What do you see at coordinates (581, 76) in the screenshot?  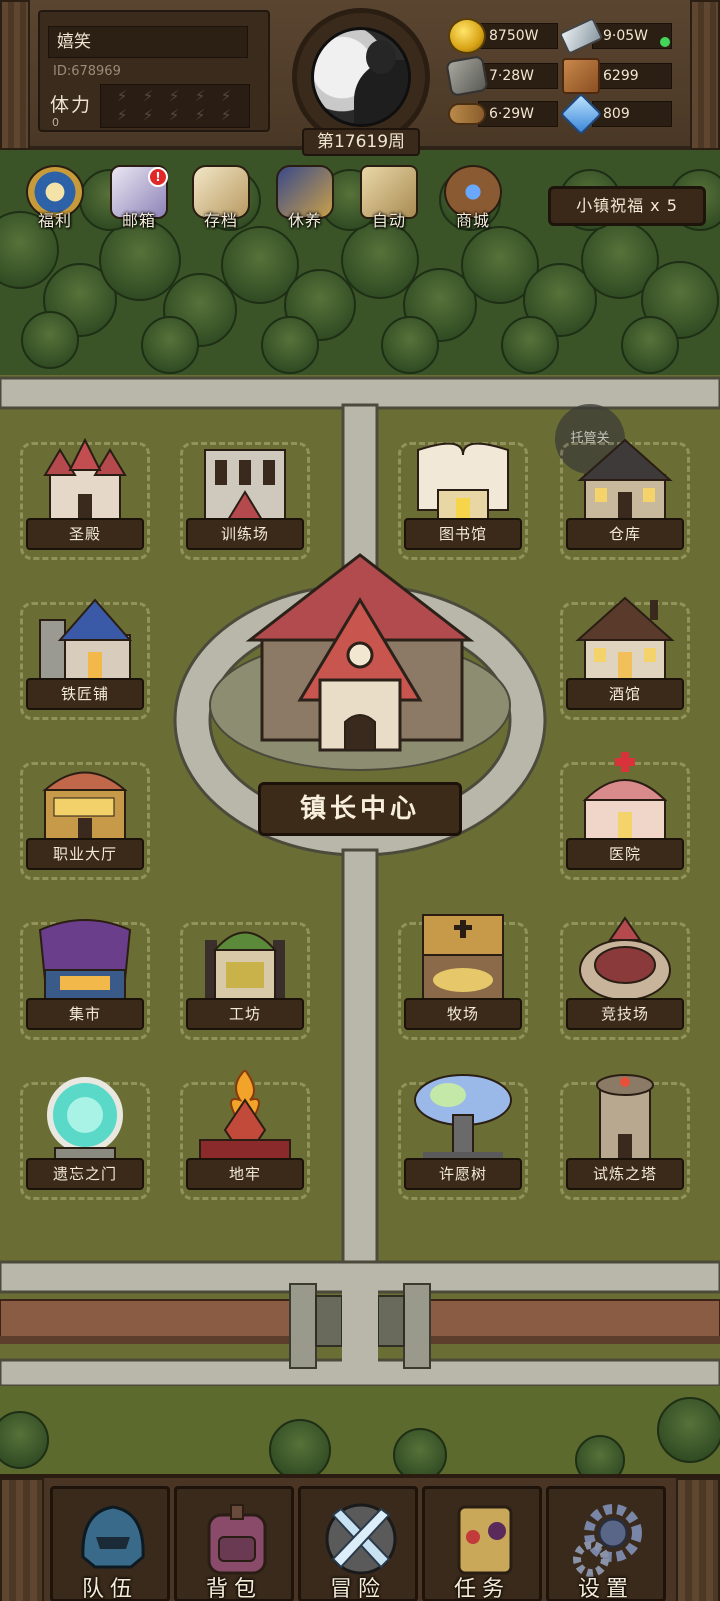 I see `leather-icon` at bounding box center [581, 76].